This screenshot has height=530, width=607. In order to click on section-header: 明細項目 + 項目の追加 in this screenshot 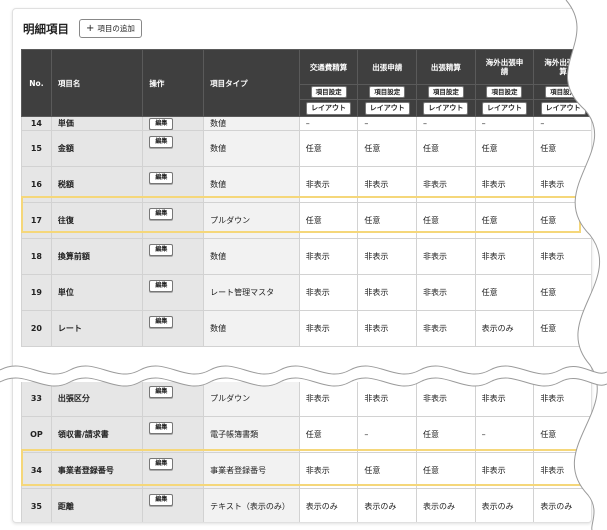, I will do `click(82, 28)`.